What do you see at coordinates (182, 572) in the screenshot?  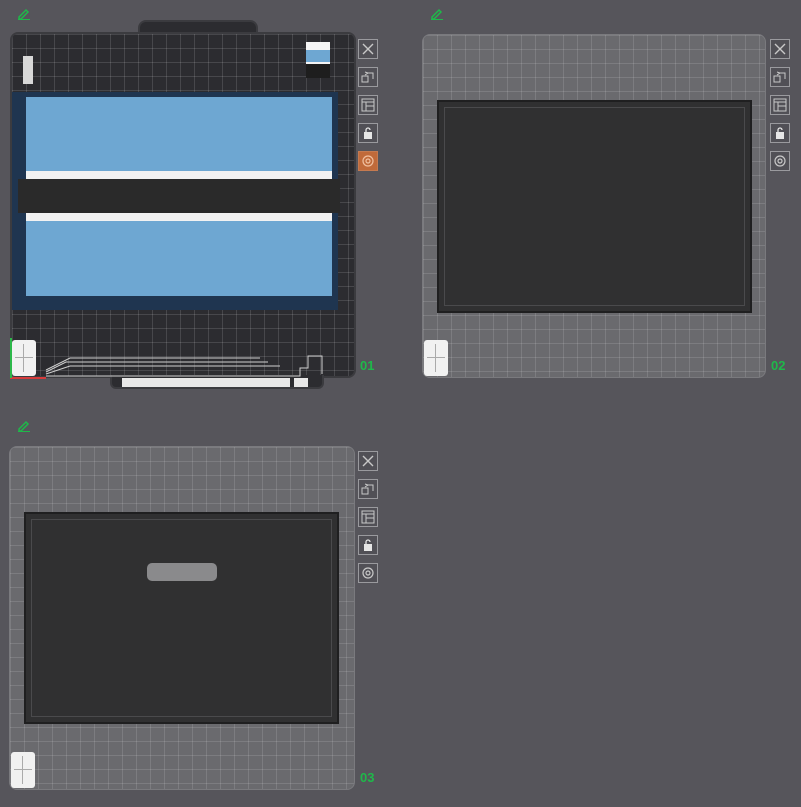 I see `connector-part` at bounding box center [182, 572].